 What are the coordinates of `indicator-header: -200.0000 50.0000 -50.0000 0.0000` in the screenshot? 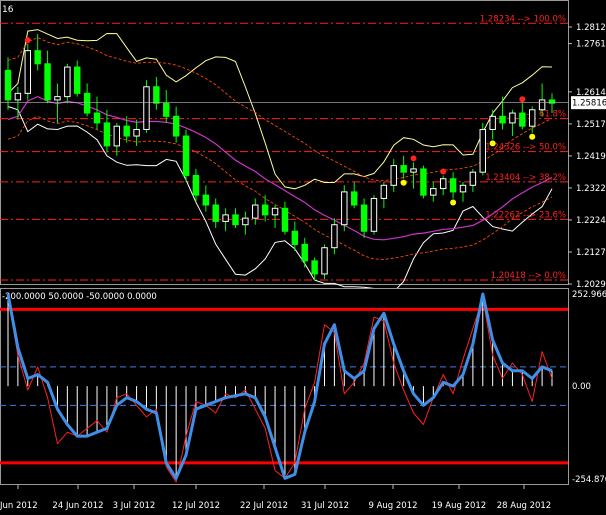 It's located at (79, 297).